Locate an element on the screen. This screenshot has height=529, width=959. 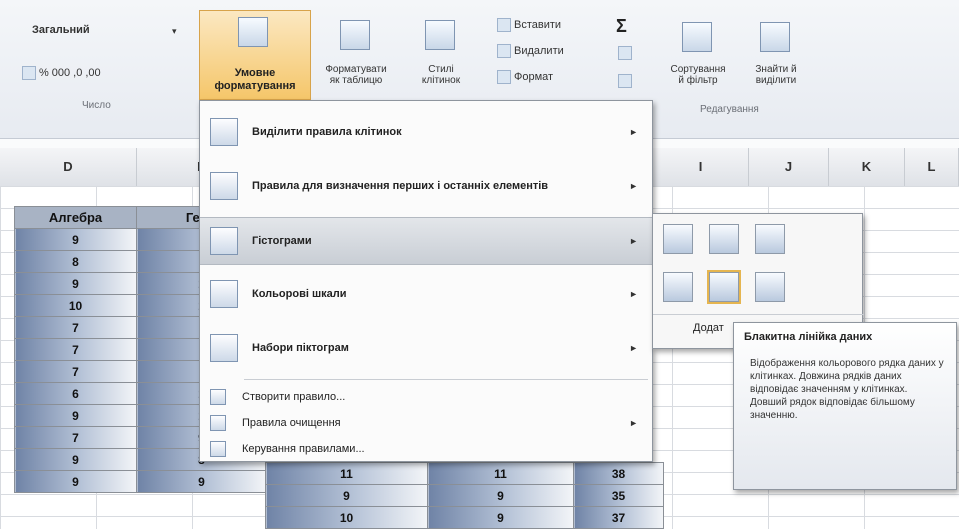
menu-item-color-scales: Кольорові шкали ► is located at coordinates (426, 294).